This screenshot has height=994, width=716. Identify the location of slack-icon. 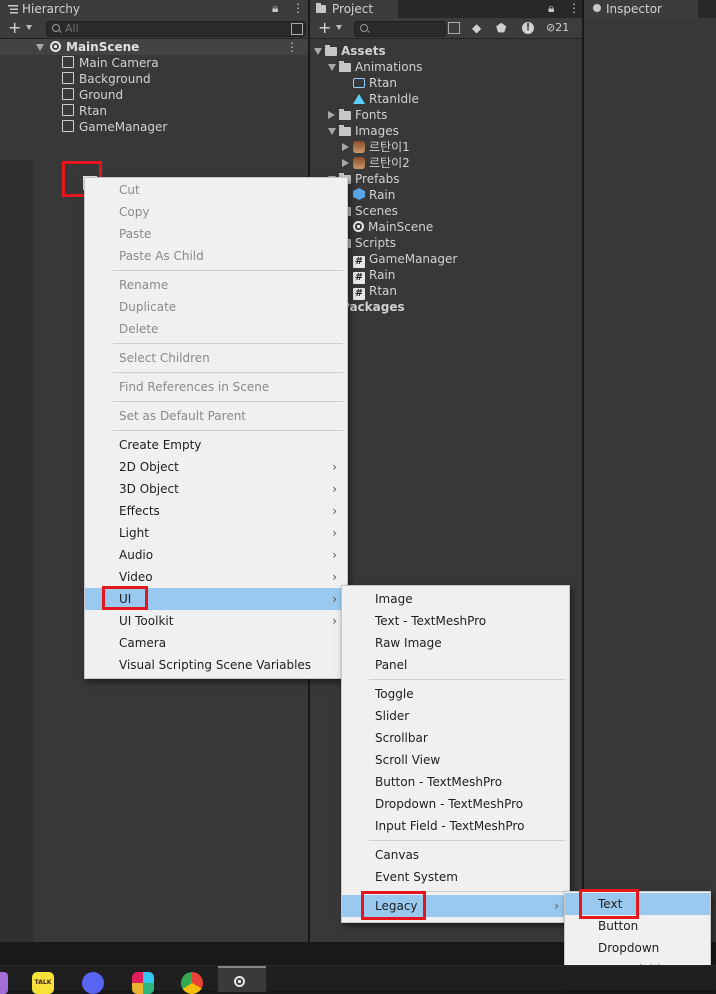
(143, 983).